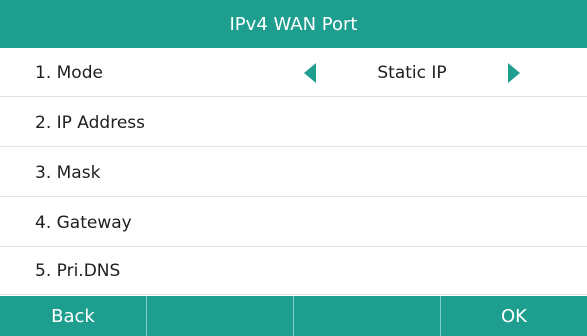 This screenshot has width=587, height=336. Describe the element at coordinates (310, 73) in the screenshot. I see `arrow-left-icon` at that location.